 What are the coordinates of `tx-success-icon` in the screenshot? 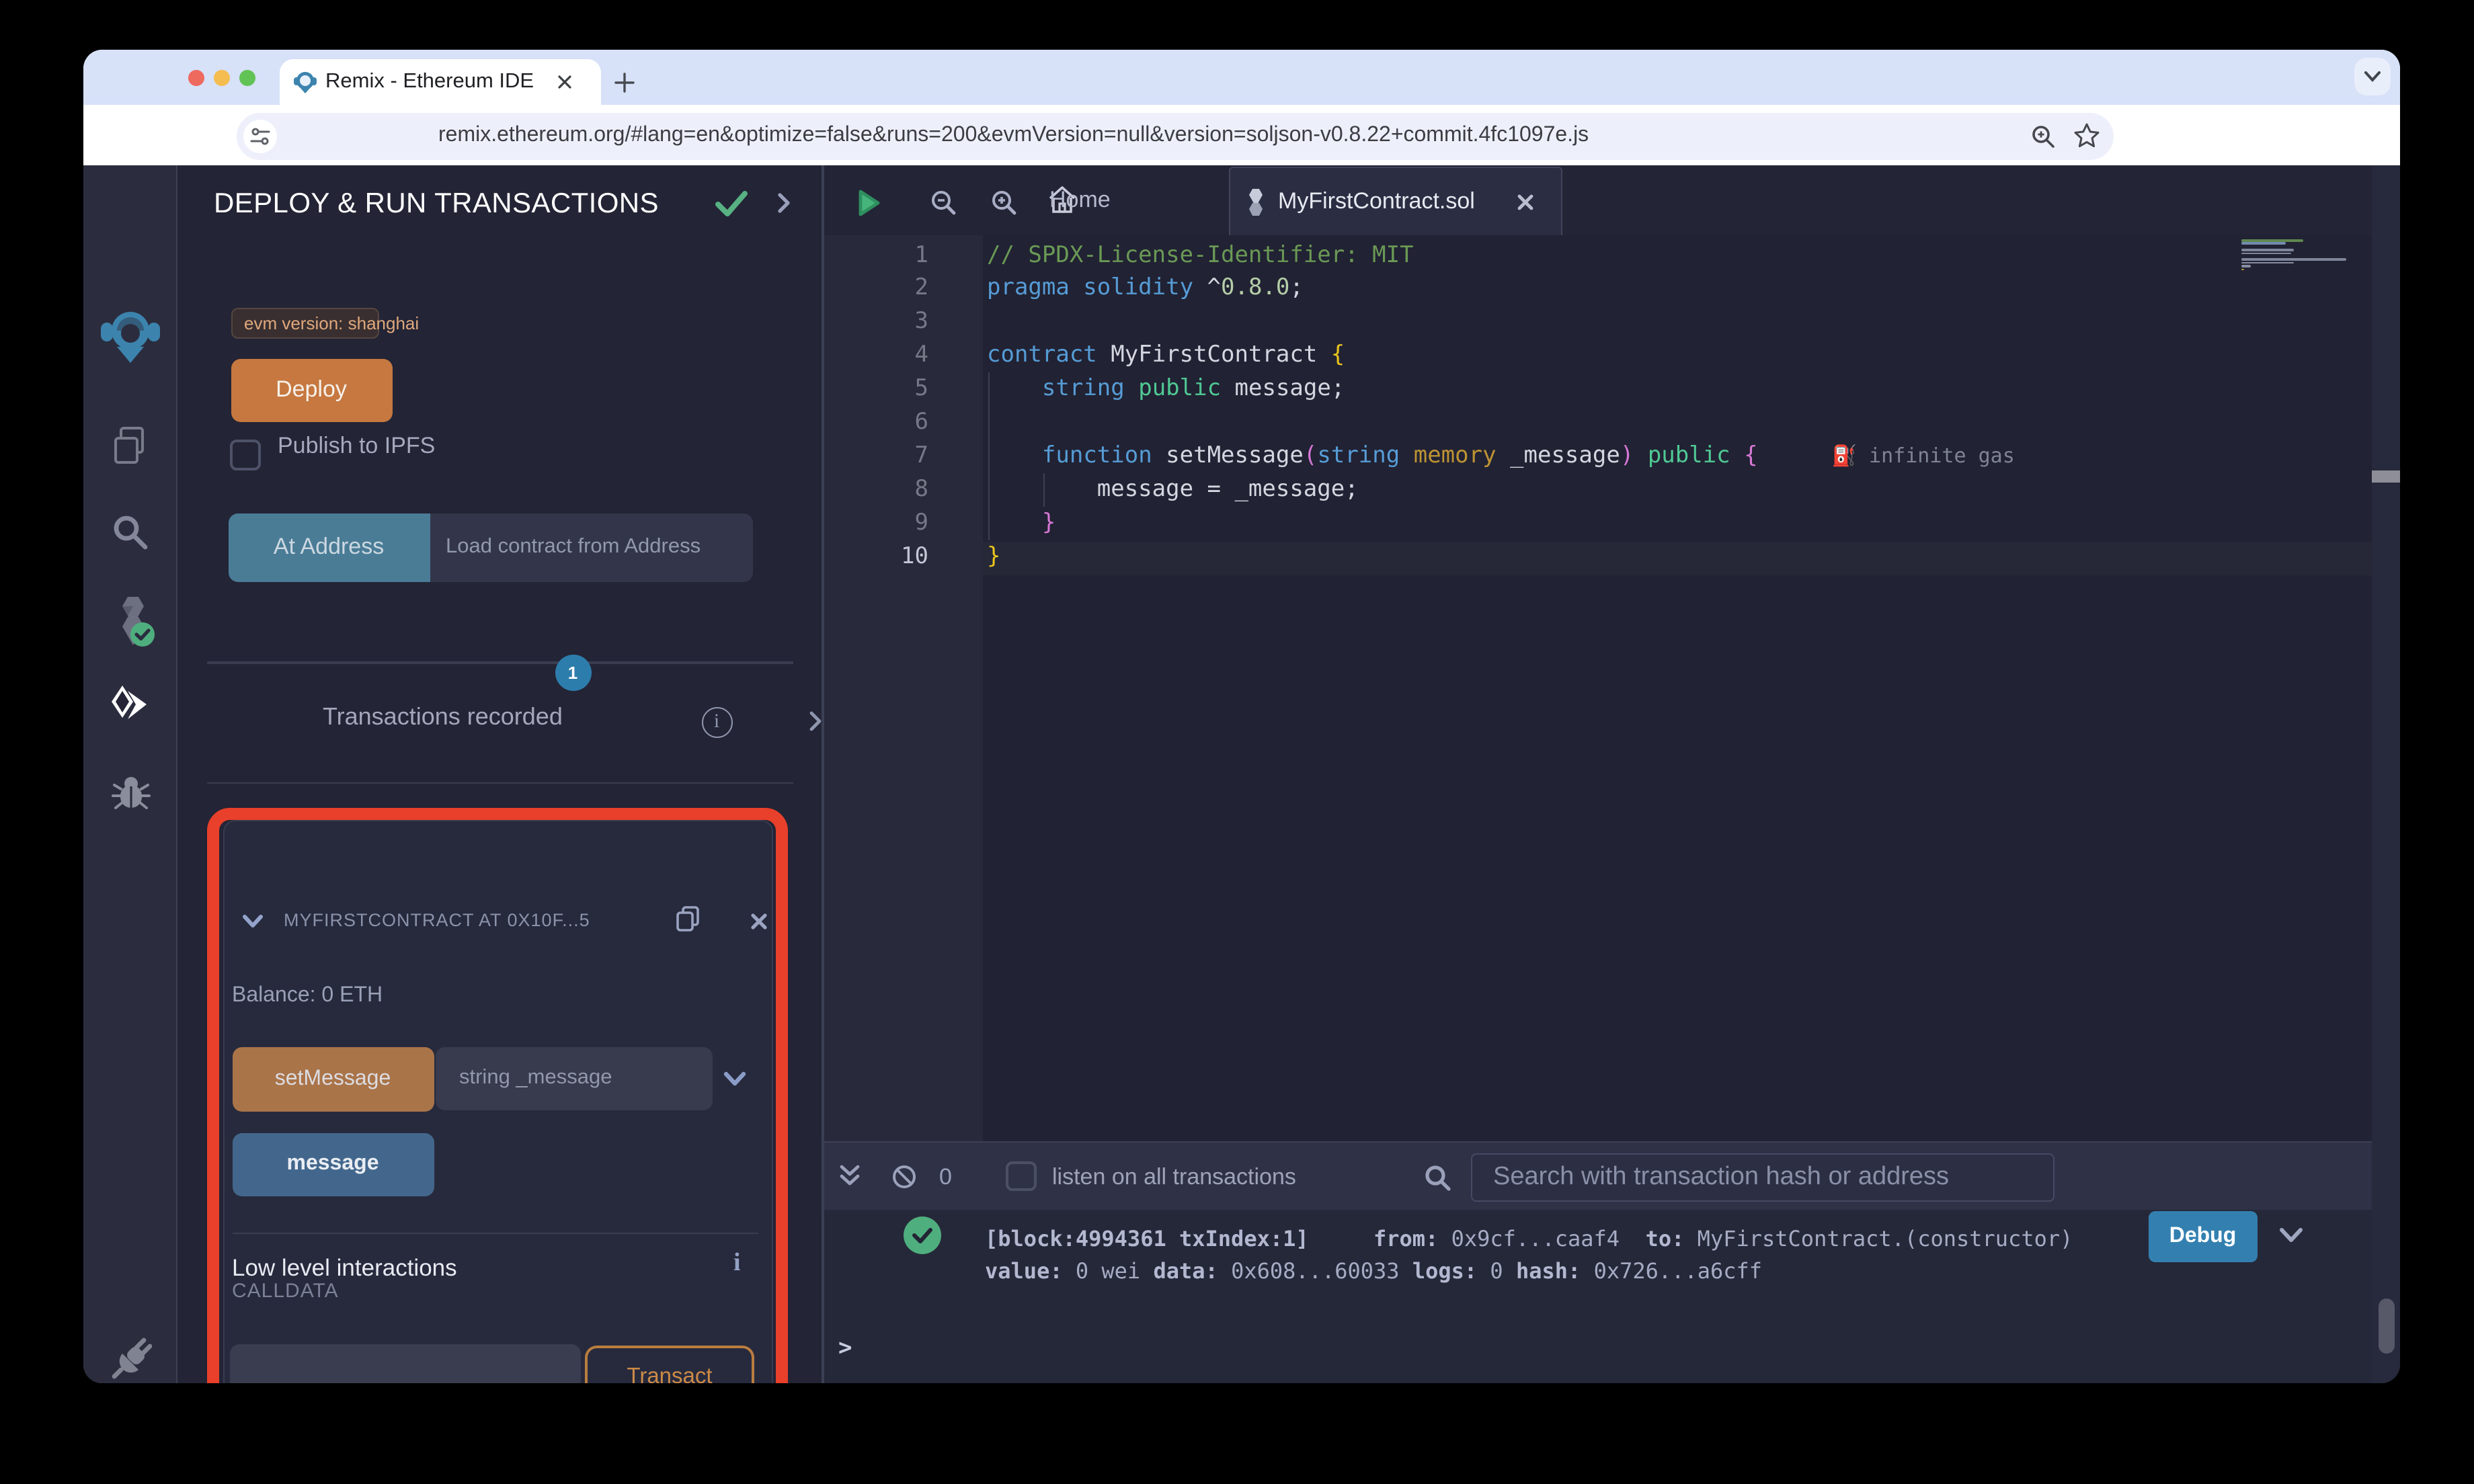 It's located at (922, 1235).